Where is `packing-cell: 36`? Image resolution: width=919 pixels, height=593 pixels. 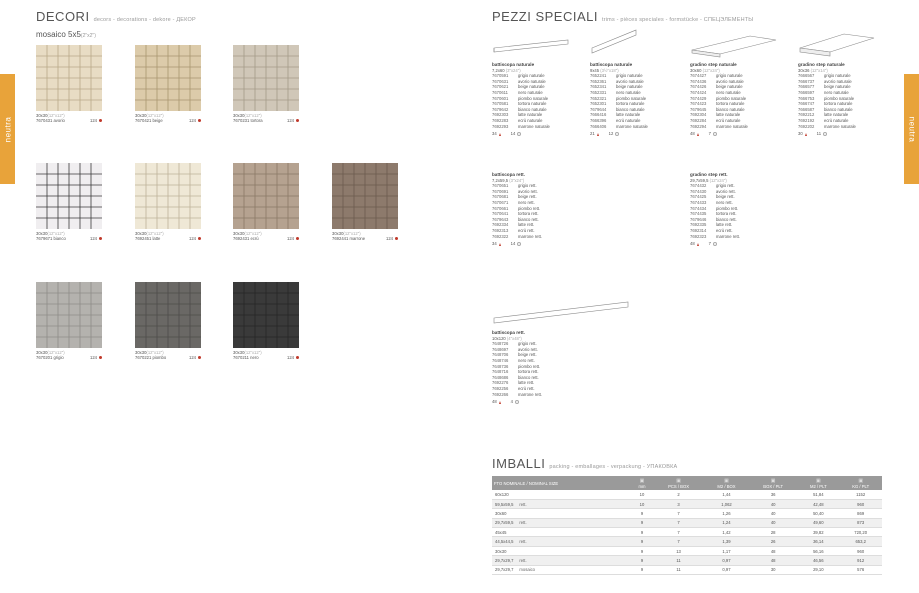
packing-cell: 36 is located at coordinates (773, 495).